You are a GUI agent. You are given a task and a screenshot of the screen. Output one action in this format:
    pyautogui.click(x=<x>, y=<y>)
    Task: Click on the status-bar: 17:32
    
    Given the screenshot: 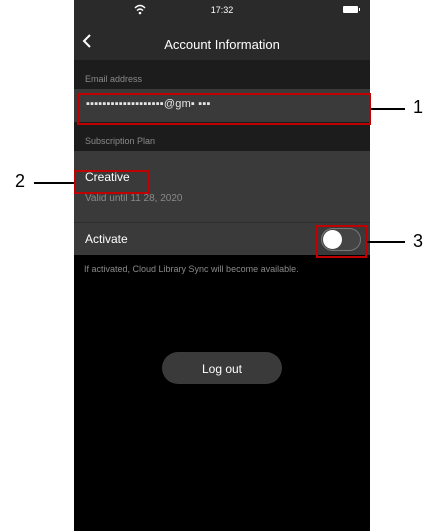 What is the action you would take?
    pyautogui.click(x=222, y=11)
    